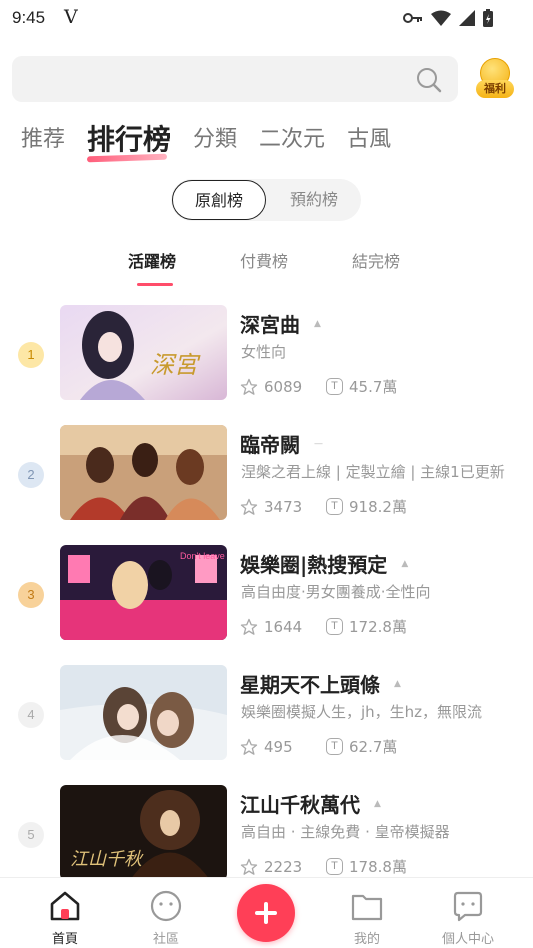  I want to click on subtab-completed: 結完榜, so click(376, 260).